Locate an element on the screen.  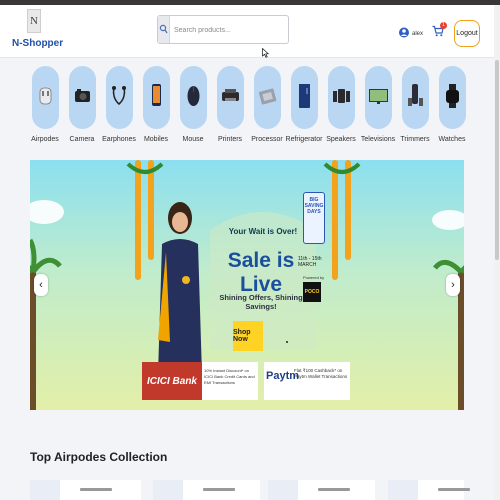
category-mouse: Mouse is located at coordinates (193, 104).